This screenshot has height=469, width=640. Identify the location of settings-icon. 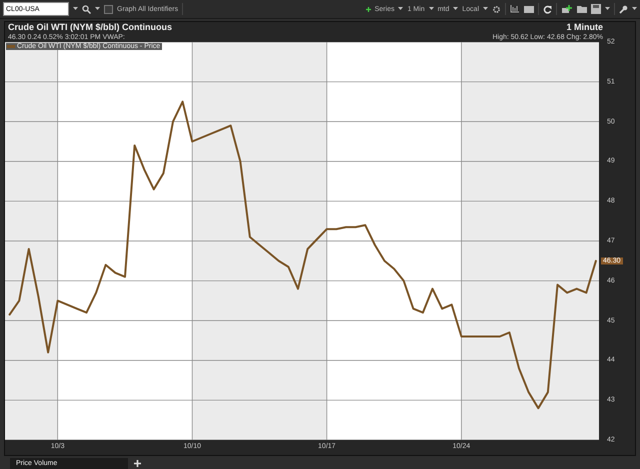
(496, 9).